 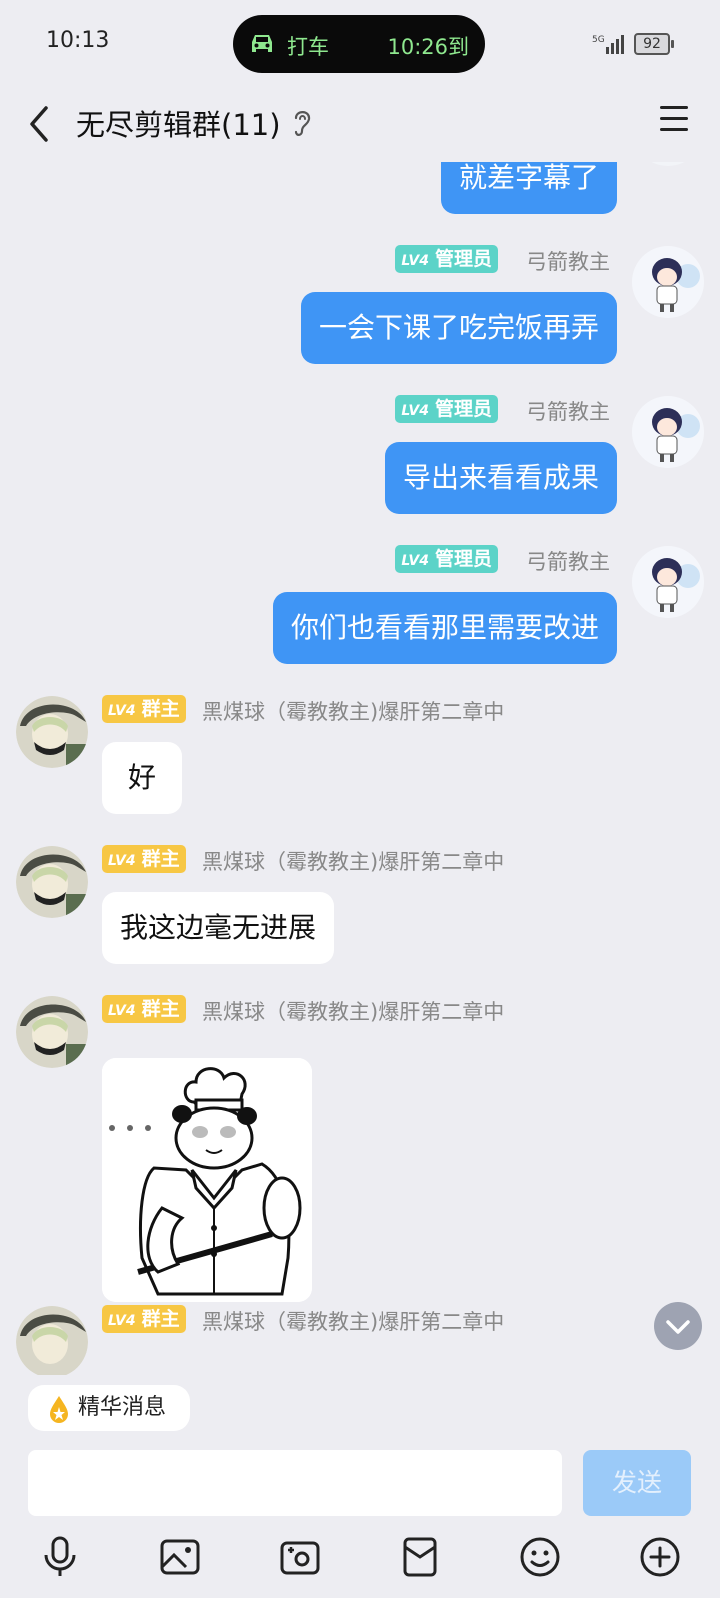 I want to click on chat-header: 无尽剪辑群(11), so click(x=360, y=125).